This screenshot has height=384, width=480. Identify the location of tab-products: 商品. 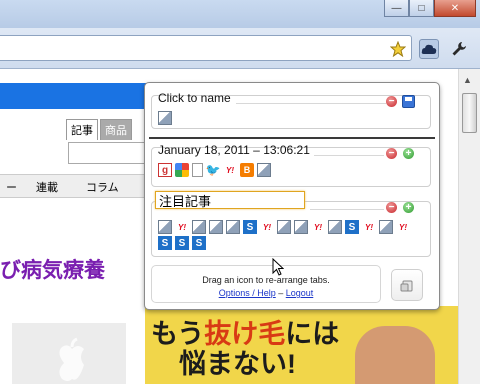
(116, 129).